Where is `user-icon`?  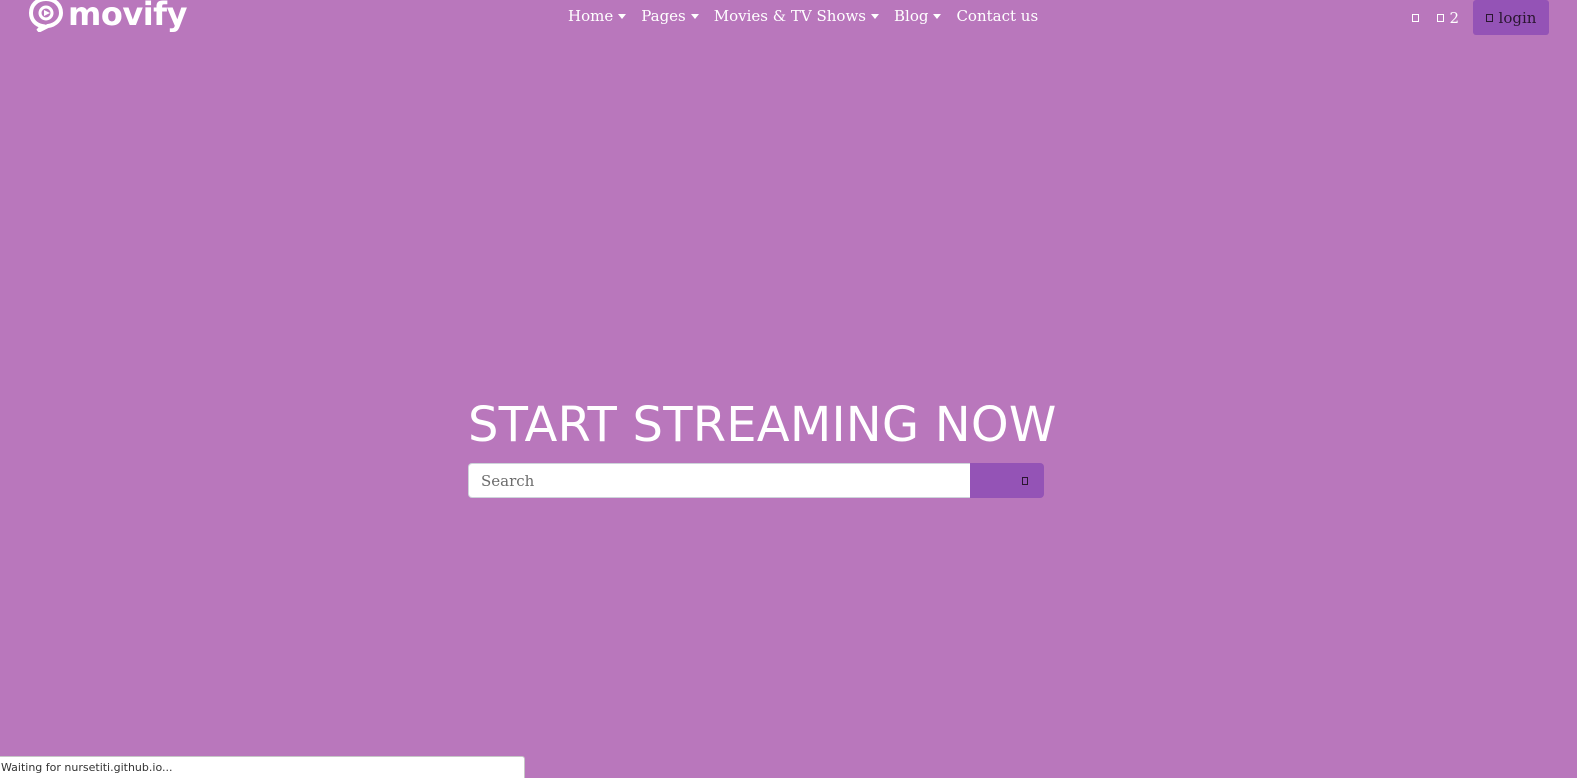 user-icon is located at coordinates (1416, 17).